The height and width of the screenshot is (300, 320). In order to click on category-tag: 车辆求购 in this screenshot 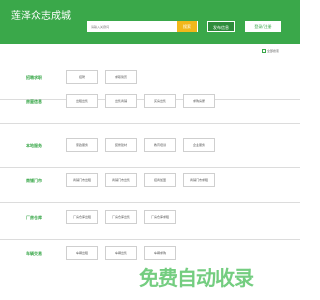, I will do `click(160, 253)`.